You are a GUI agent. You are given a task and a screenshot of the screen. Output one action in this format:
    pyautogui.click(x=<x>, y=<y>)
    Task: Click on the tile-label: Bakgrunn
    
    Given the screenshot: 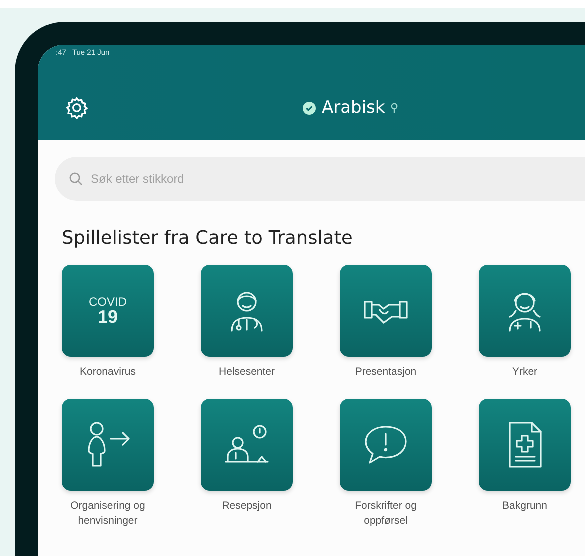 What is the action you would take?
    pyautogui.click(x=525, y=506)
    